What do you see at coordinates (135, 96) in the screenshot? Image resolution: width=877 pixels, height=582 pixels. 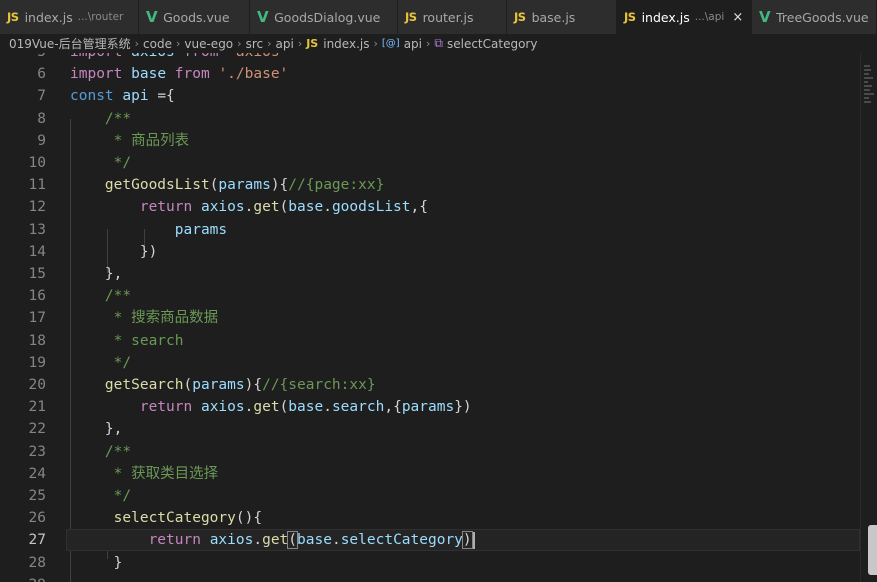 I see `code-token: api` at bounding box center [135, 96].